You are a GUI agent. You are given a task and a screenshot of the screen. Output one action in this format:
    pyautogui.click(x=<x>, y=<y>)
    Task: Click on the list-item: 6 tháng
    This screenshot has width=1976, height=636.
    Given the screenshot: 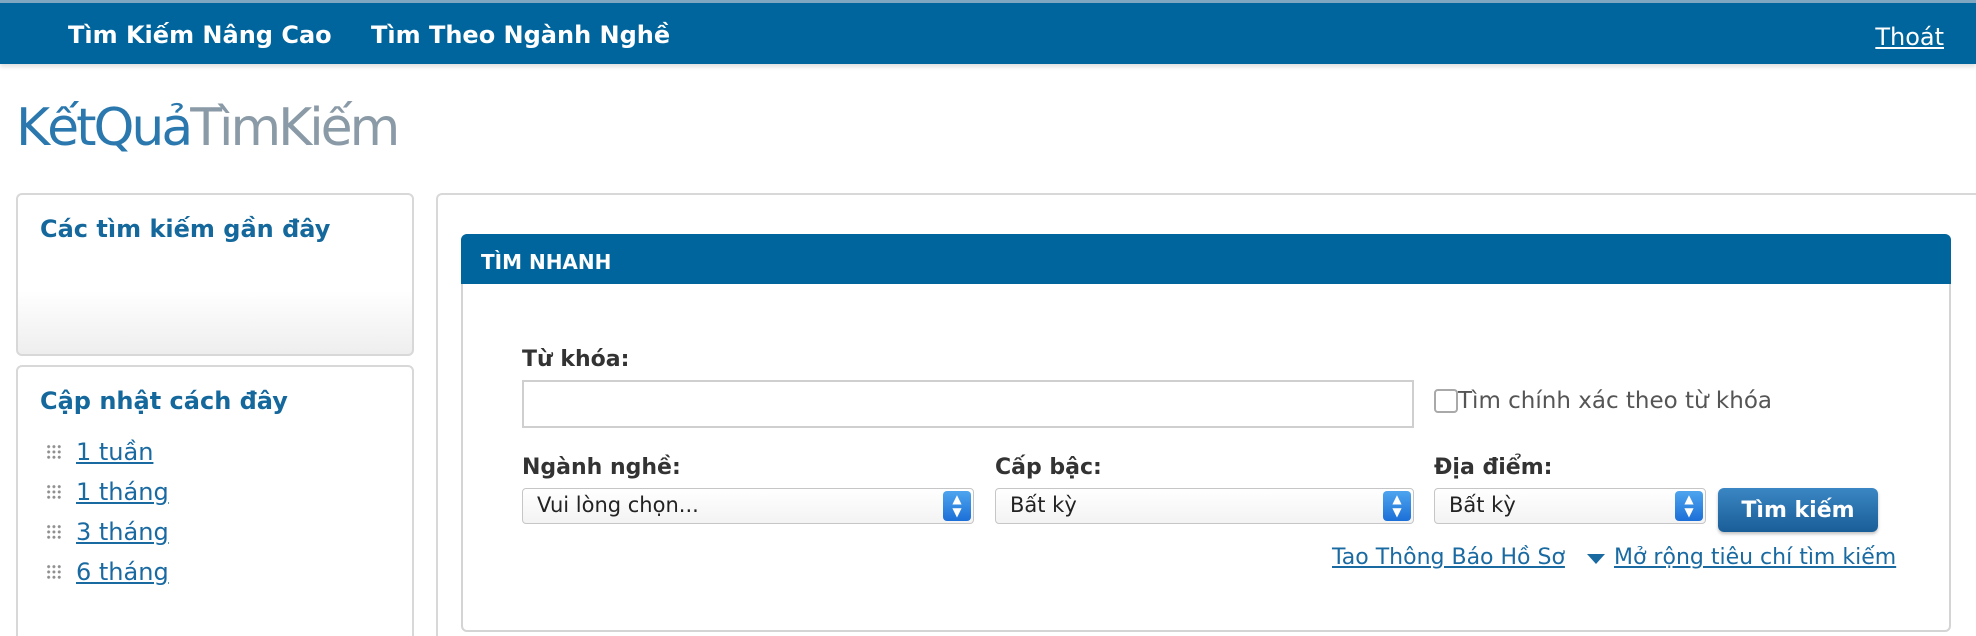 What is the action you would take?
    pyautogui.click(x=106, y=572)
    